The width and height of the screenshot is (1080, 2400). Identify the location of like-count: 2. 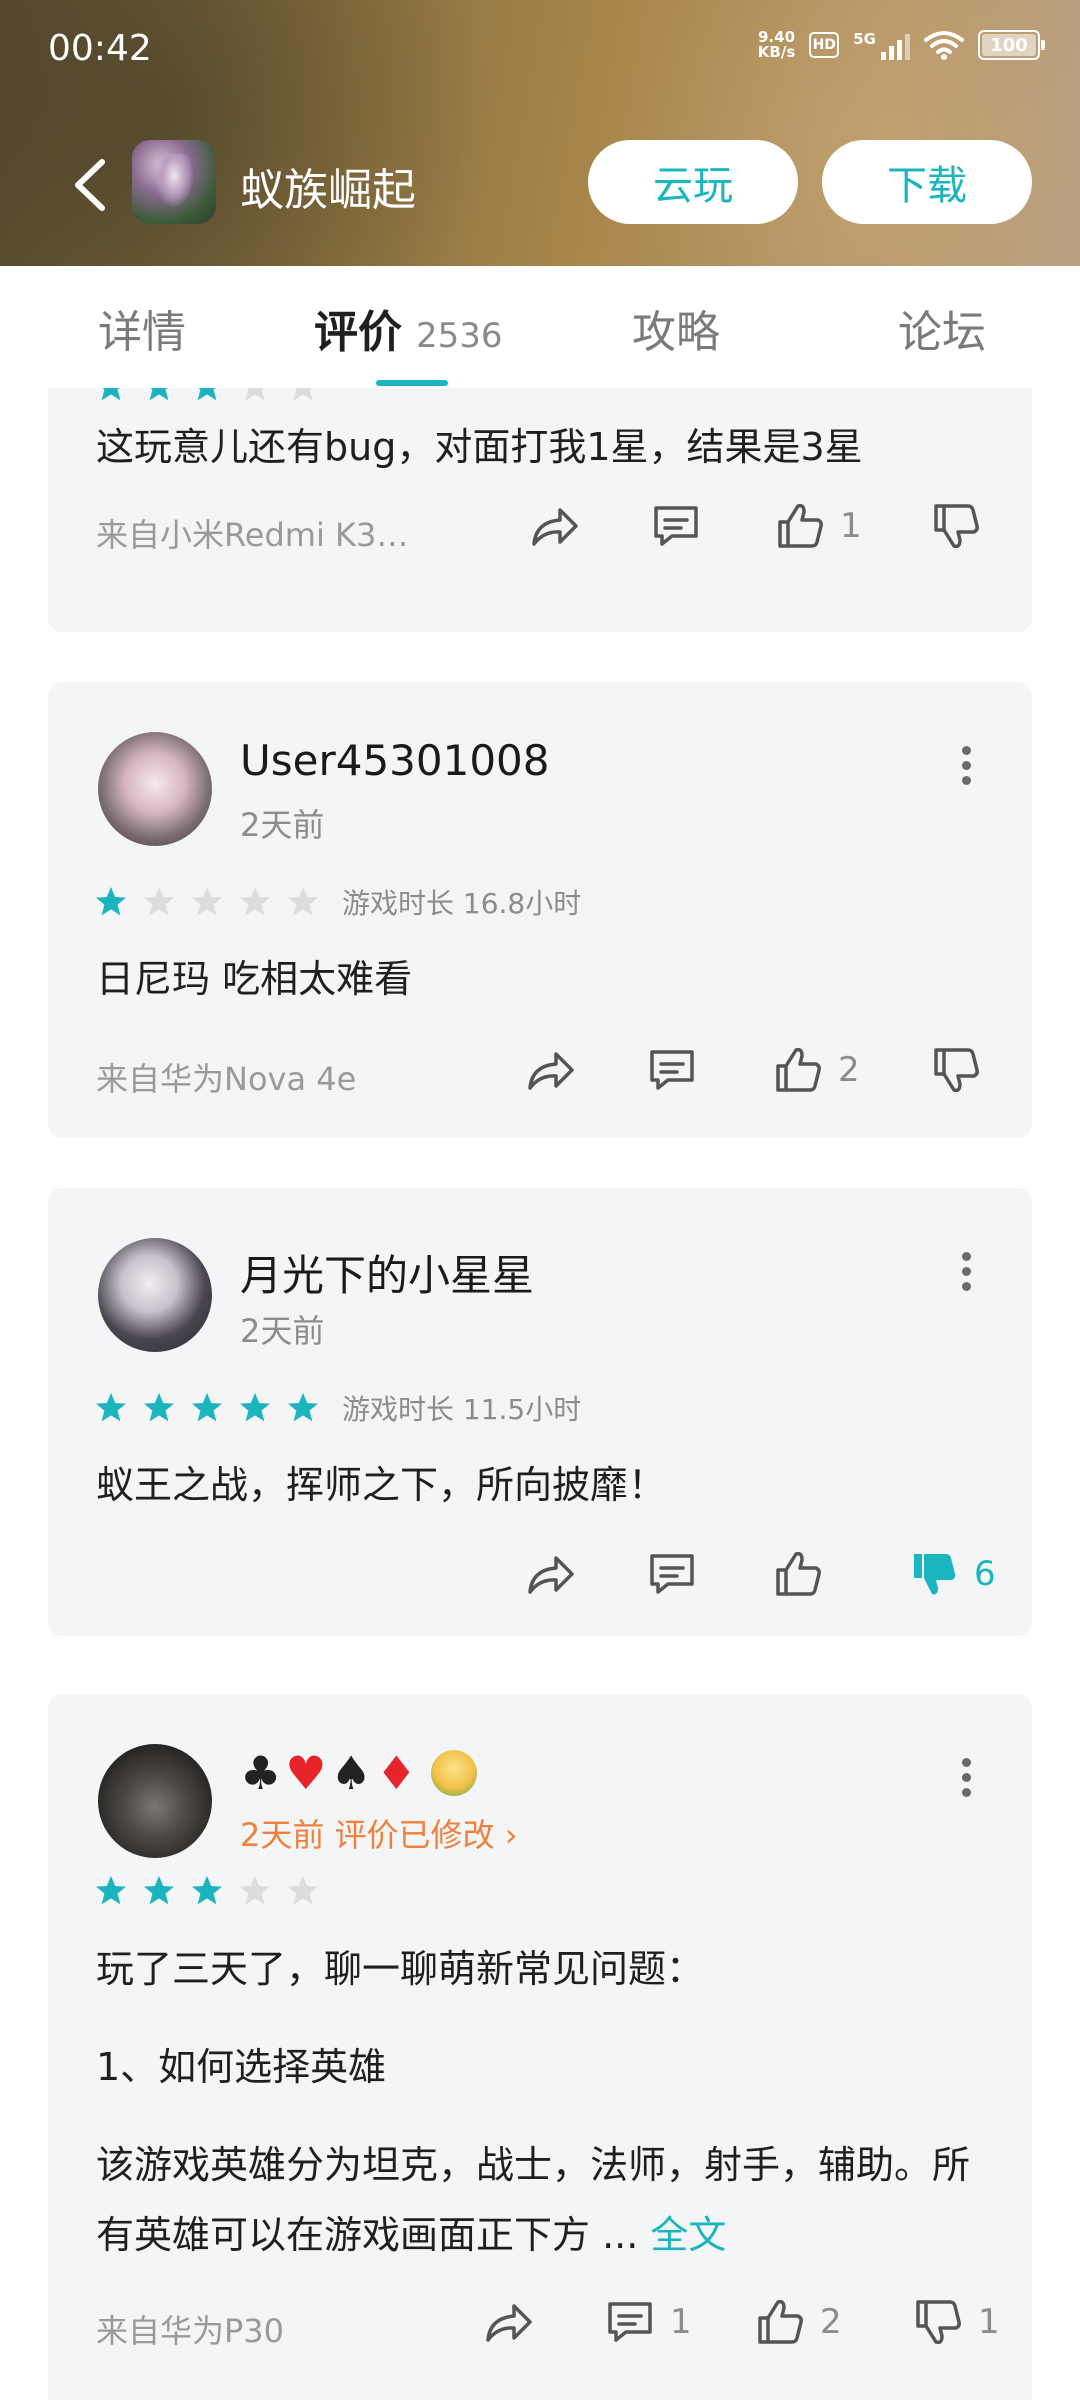
(831, 2322).